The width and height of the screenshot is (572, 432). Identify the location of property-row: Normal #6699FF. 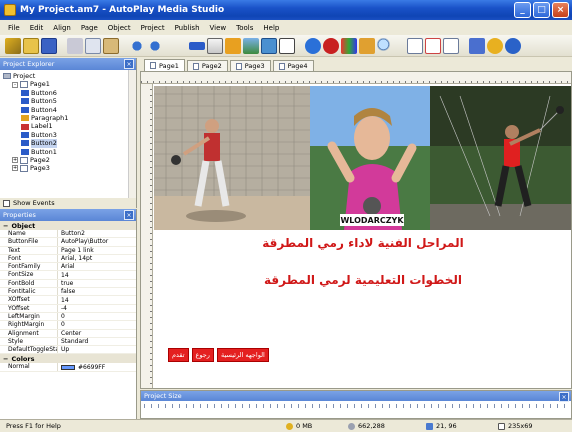
(68, 367).